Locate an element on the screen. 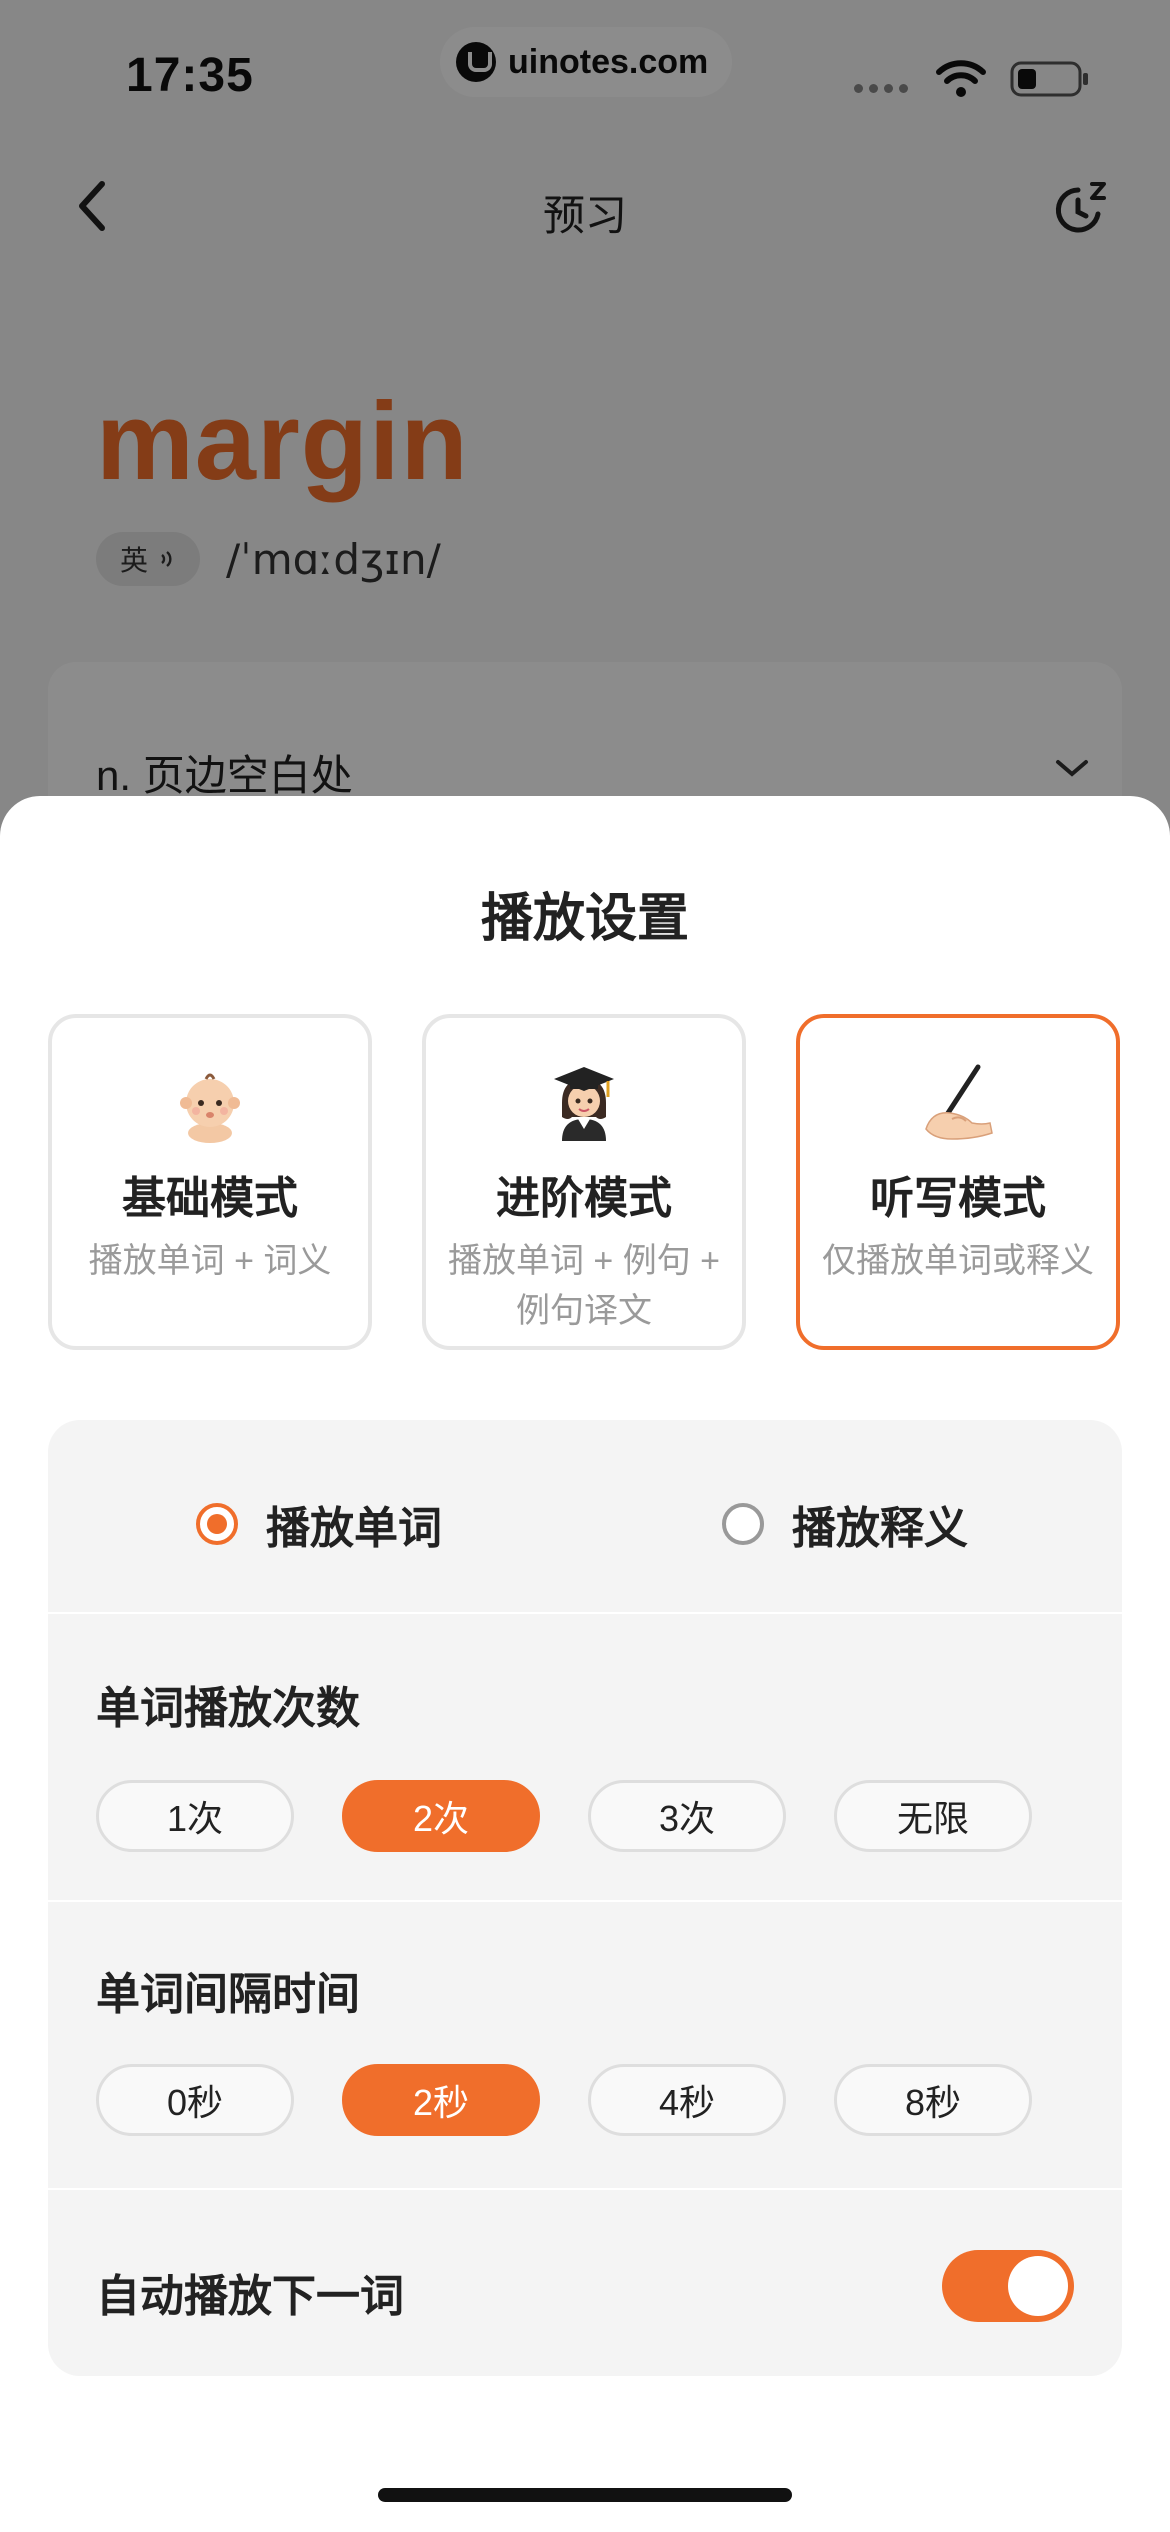  autoplay-row: 自动播放下一词 is located at coordinates (585, 2283).